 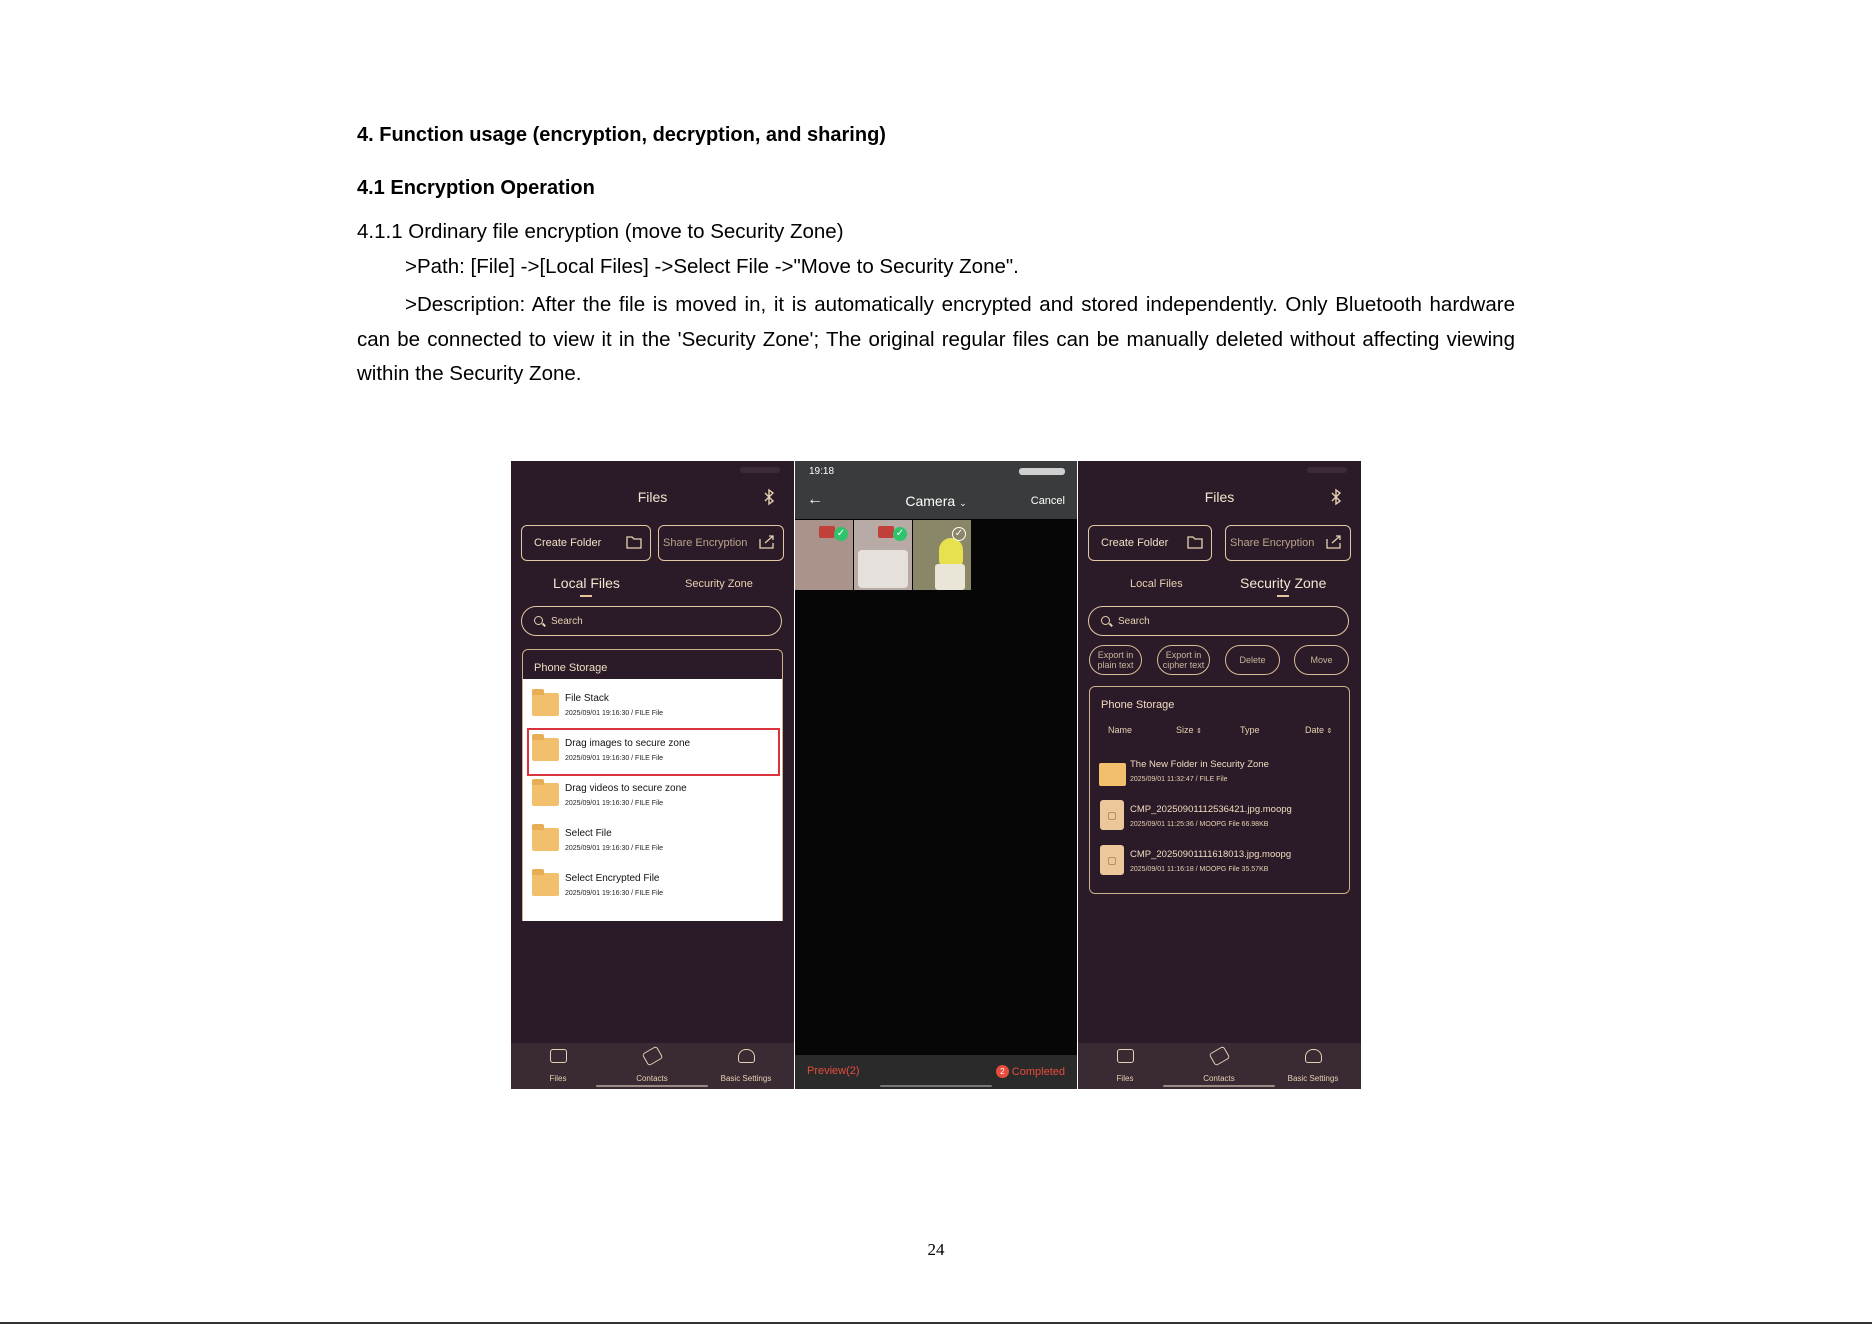 I want to click on completed-button: 2 Completed, so click(x=1030, y=1071).